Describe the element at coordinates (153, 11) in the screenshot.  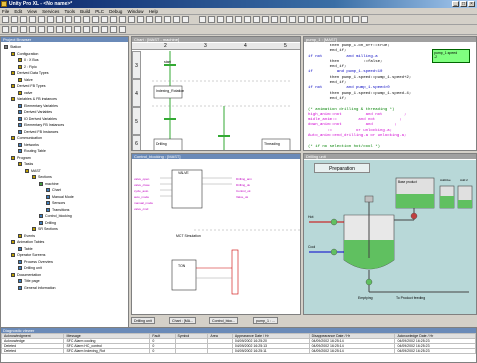
I see `menu-help: Help` at that location.